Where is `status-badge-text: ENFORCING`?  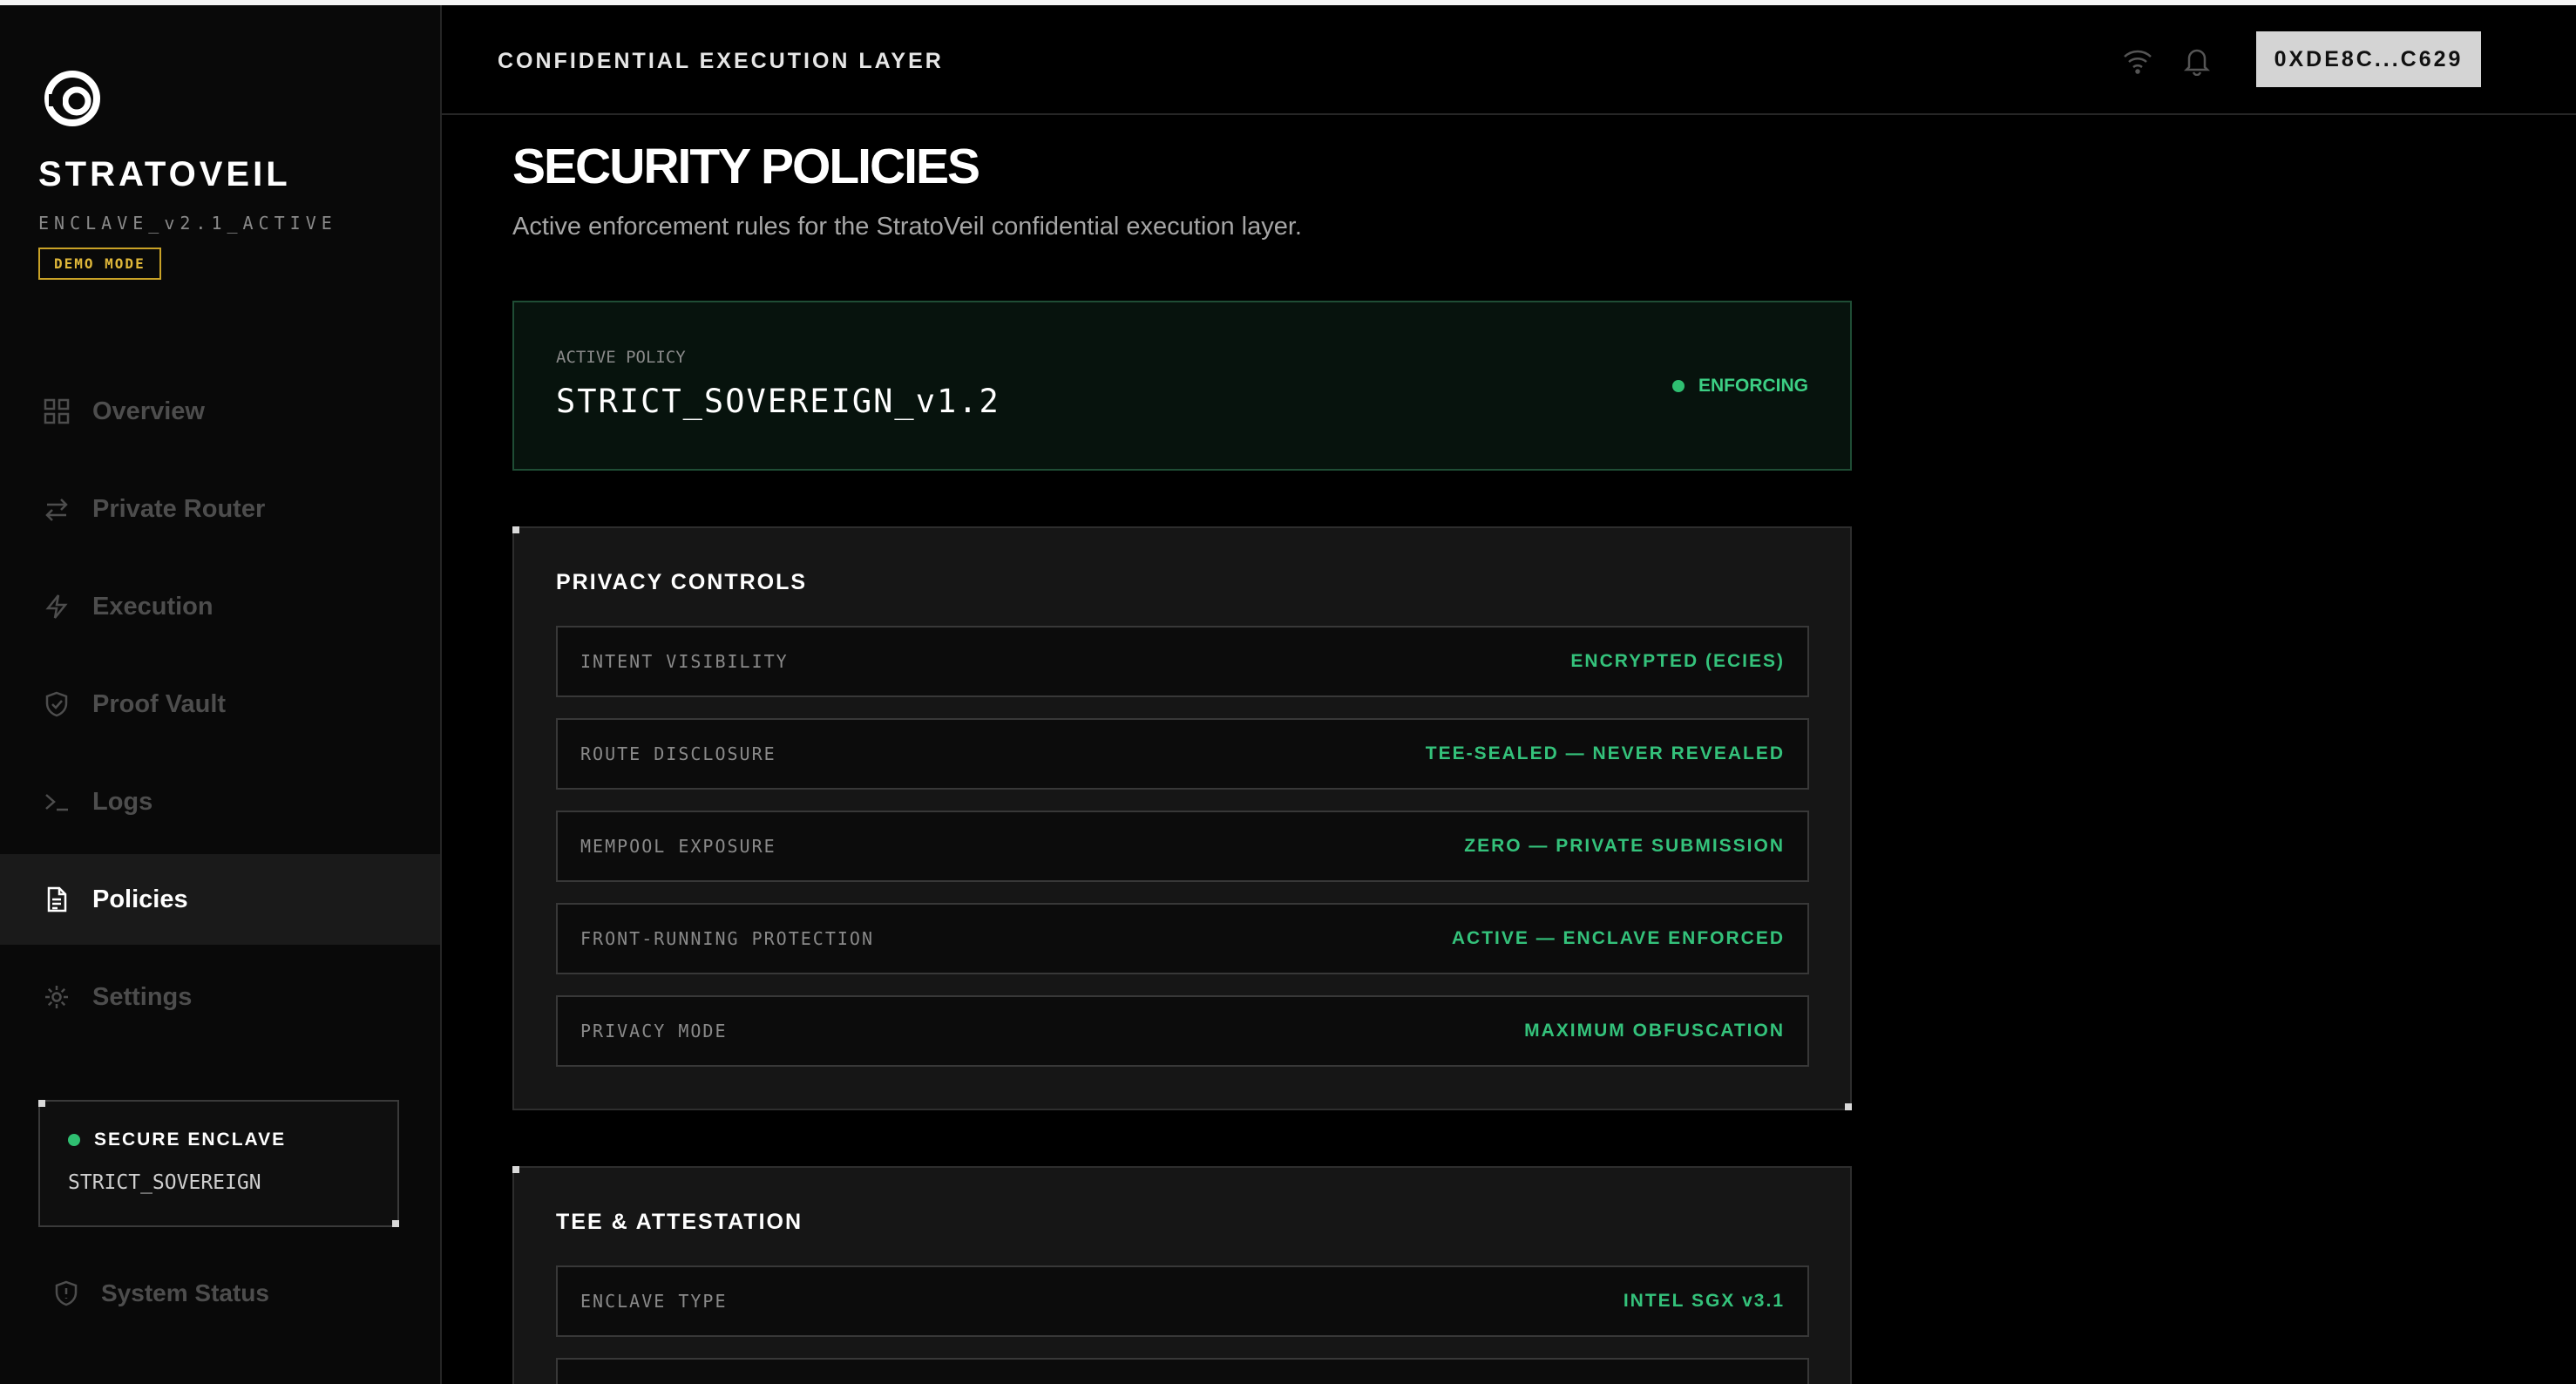
status-badge-text: ENFORCING is located at coordinates (1753, 386).